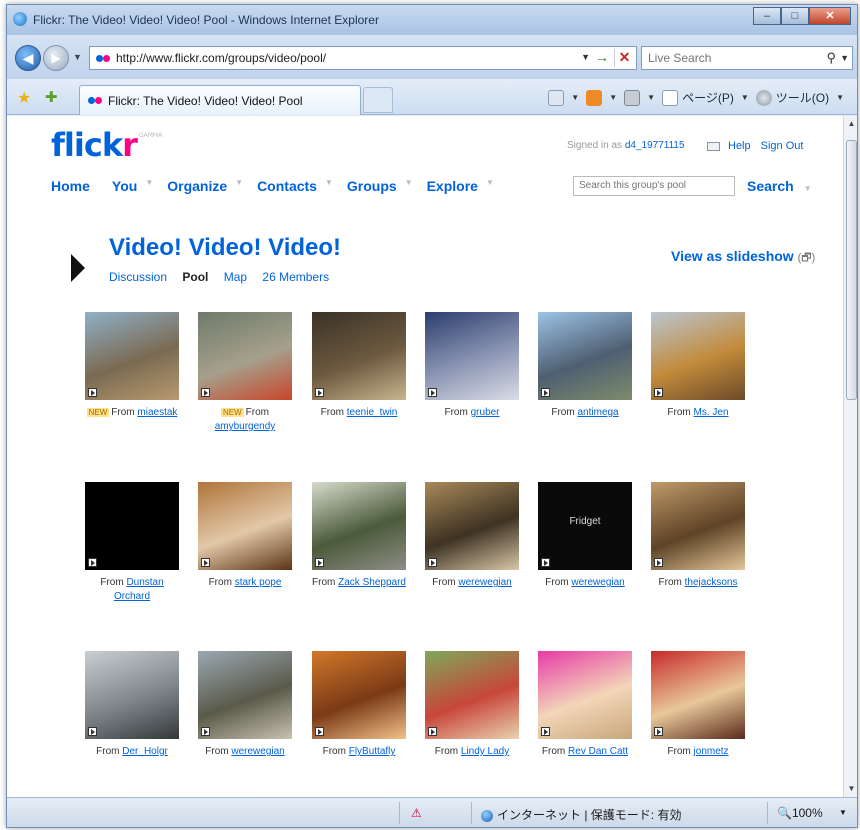 Image resolution: width=860 pixels, height=830 pixels. I want to click on page-menu: ページ(P), so click(708, 97).